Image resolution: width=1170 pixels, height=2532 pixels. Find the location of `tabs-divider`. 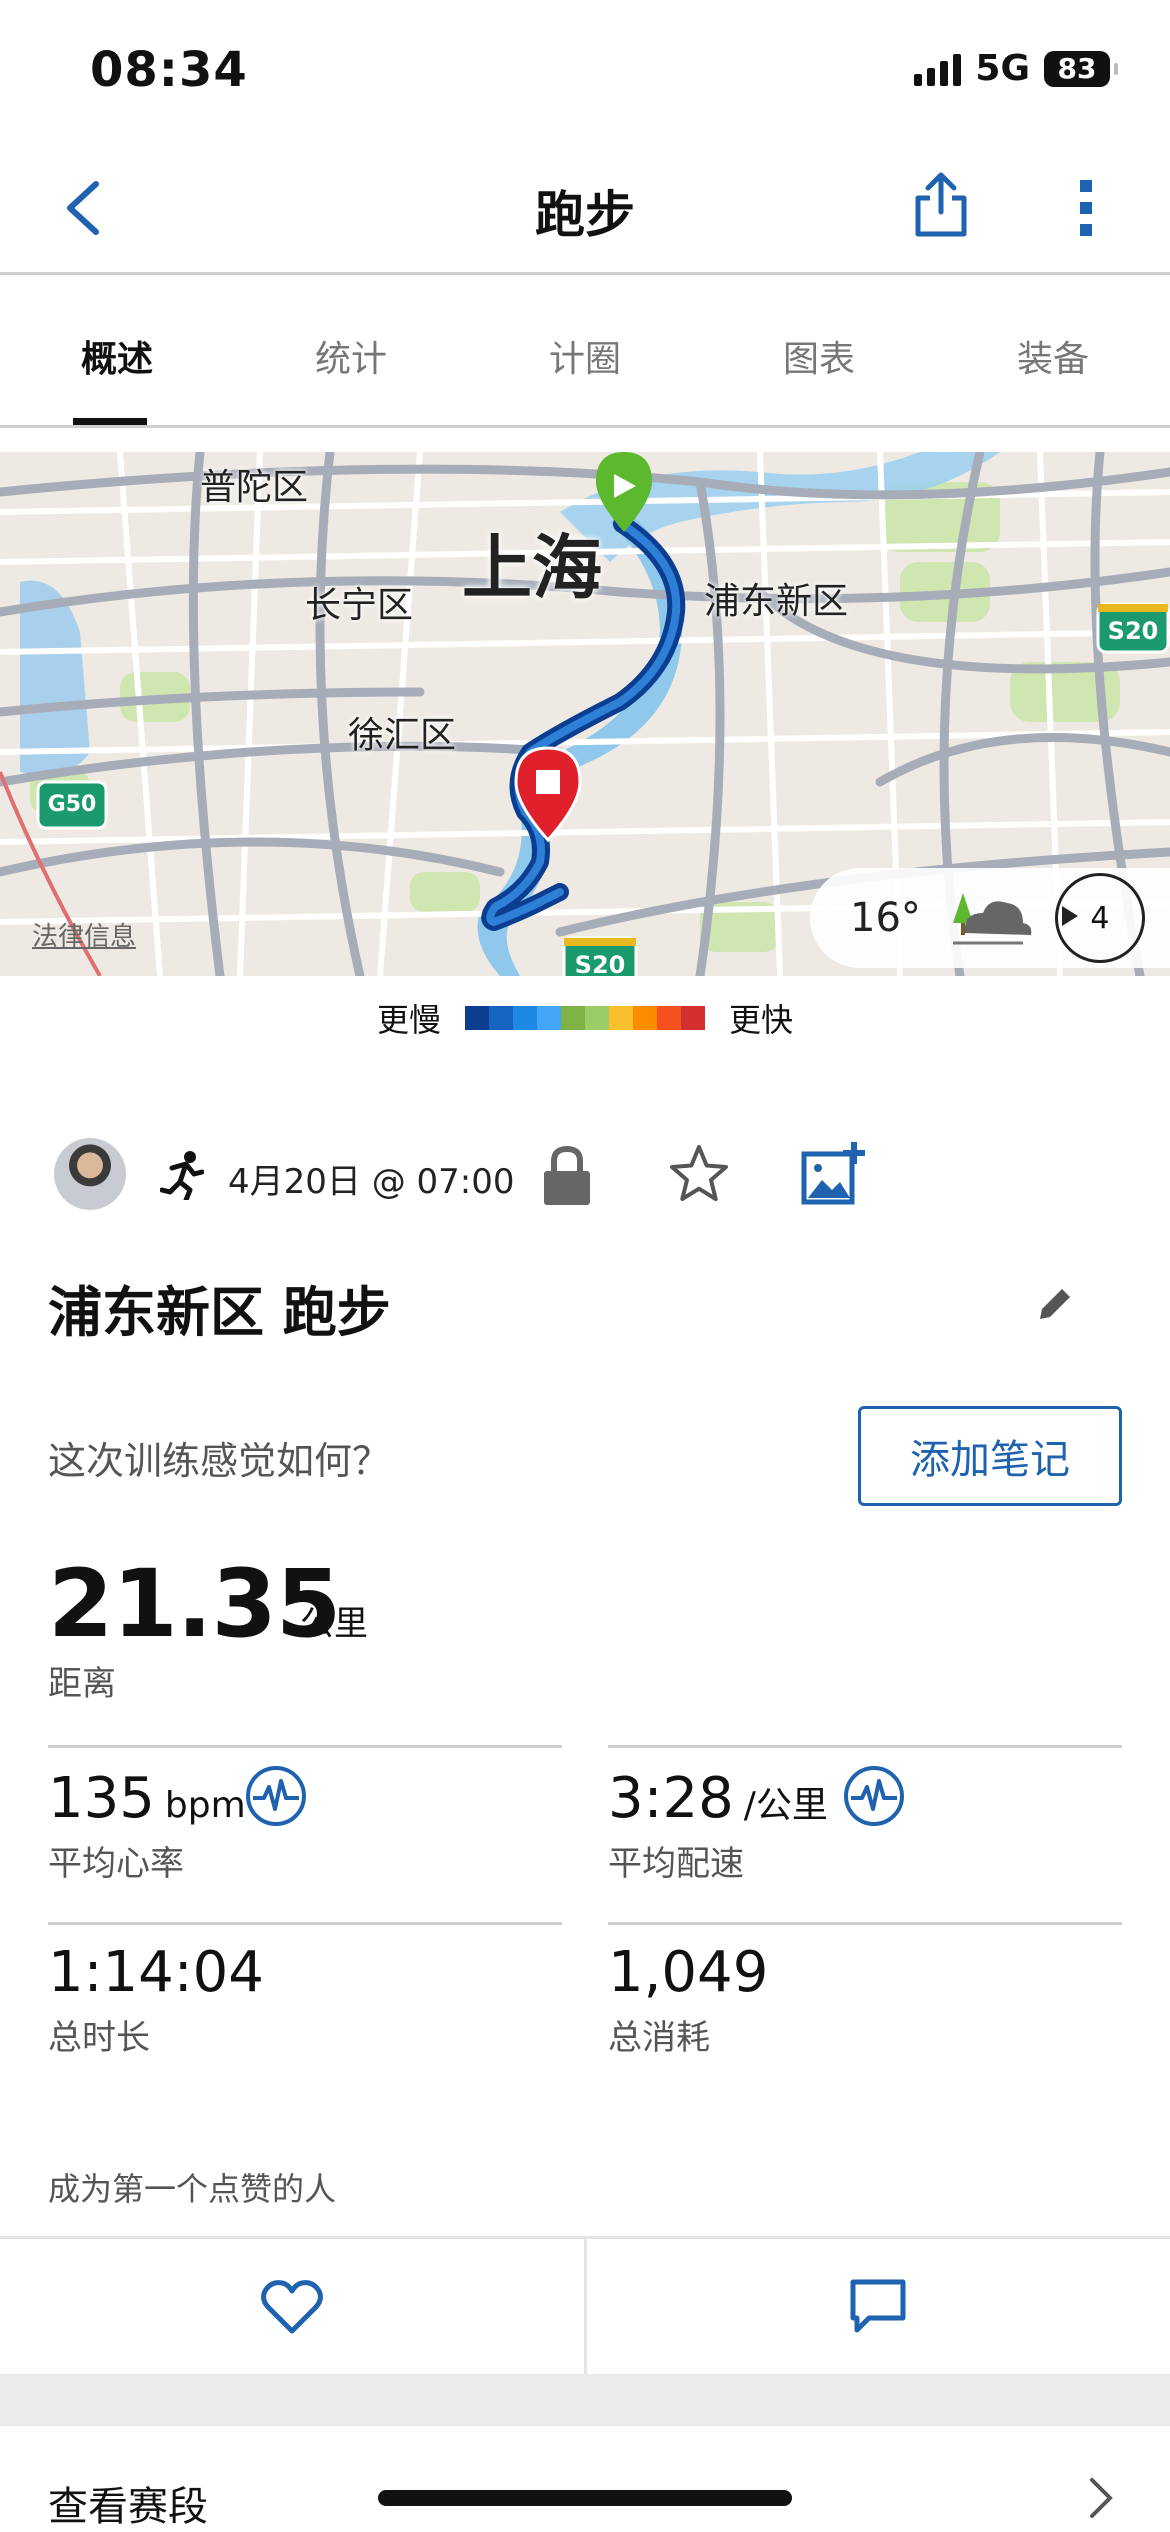

tabs-divider is located at coordinates (585, 426).